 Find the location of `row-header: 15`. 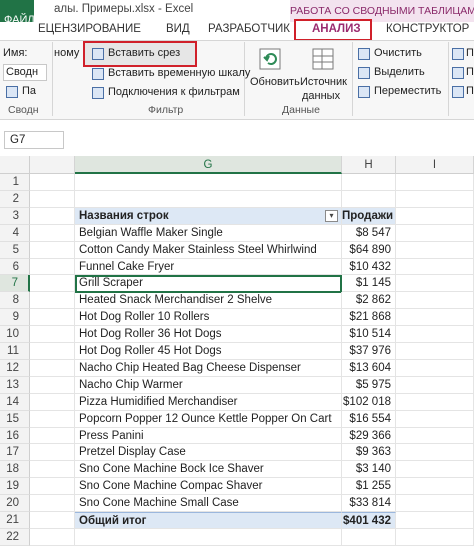

row-header: 15 is located at coordinates (15, 419).